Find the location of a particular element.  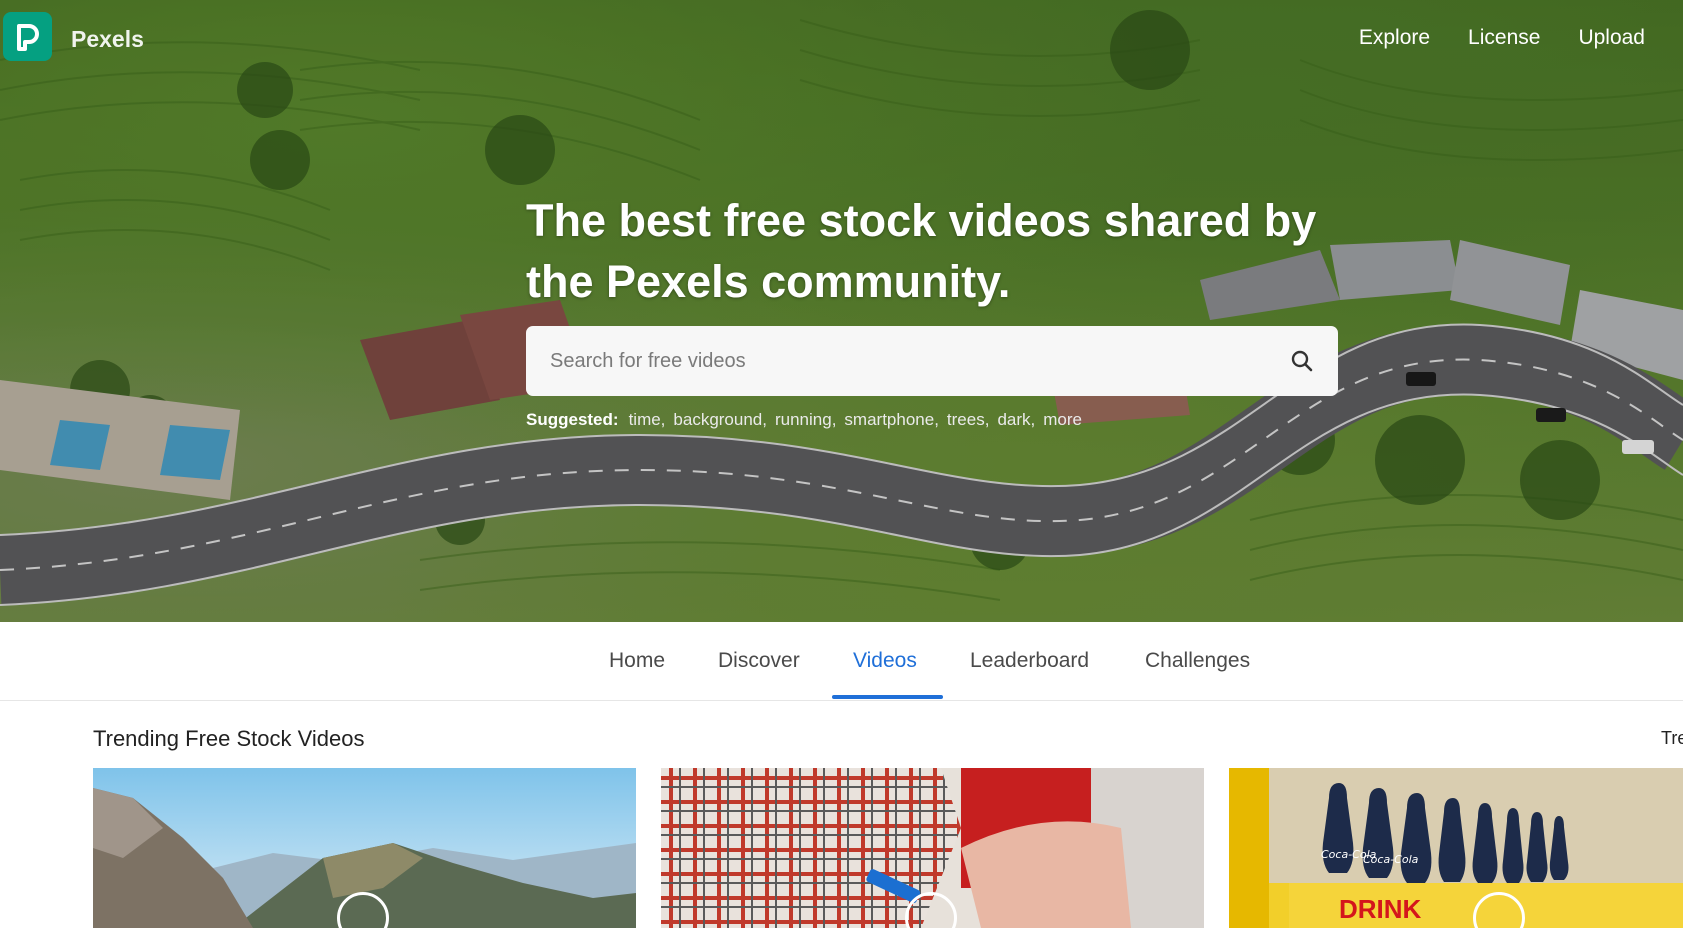

nav-upload: Upload is located at coordinates (1611, 38).